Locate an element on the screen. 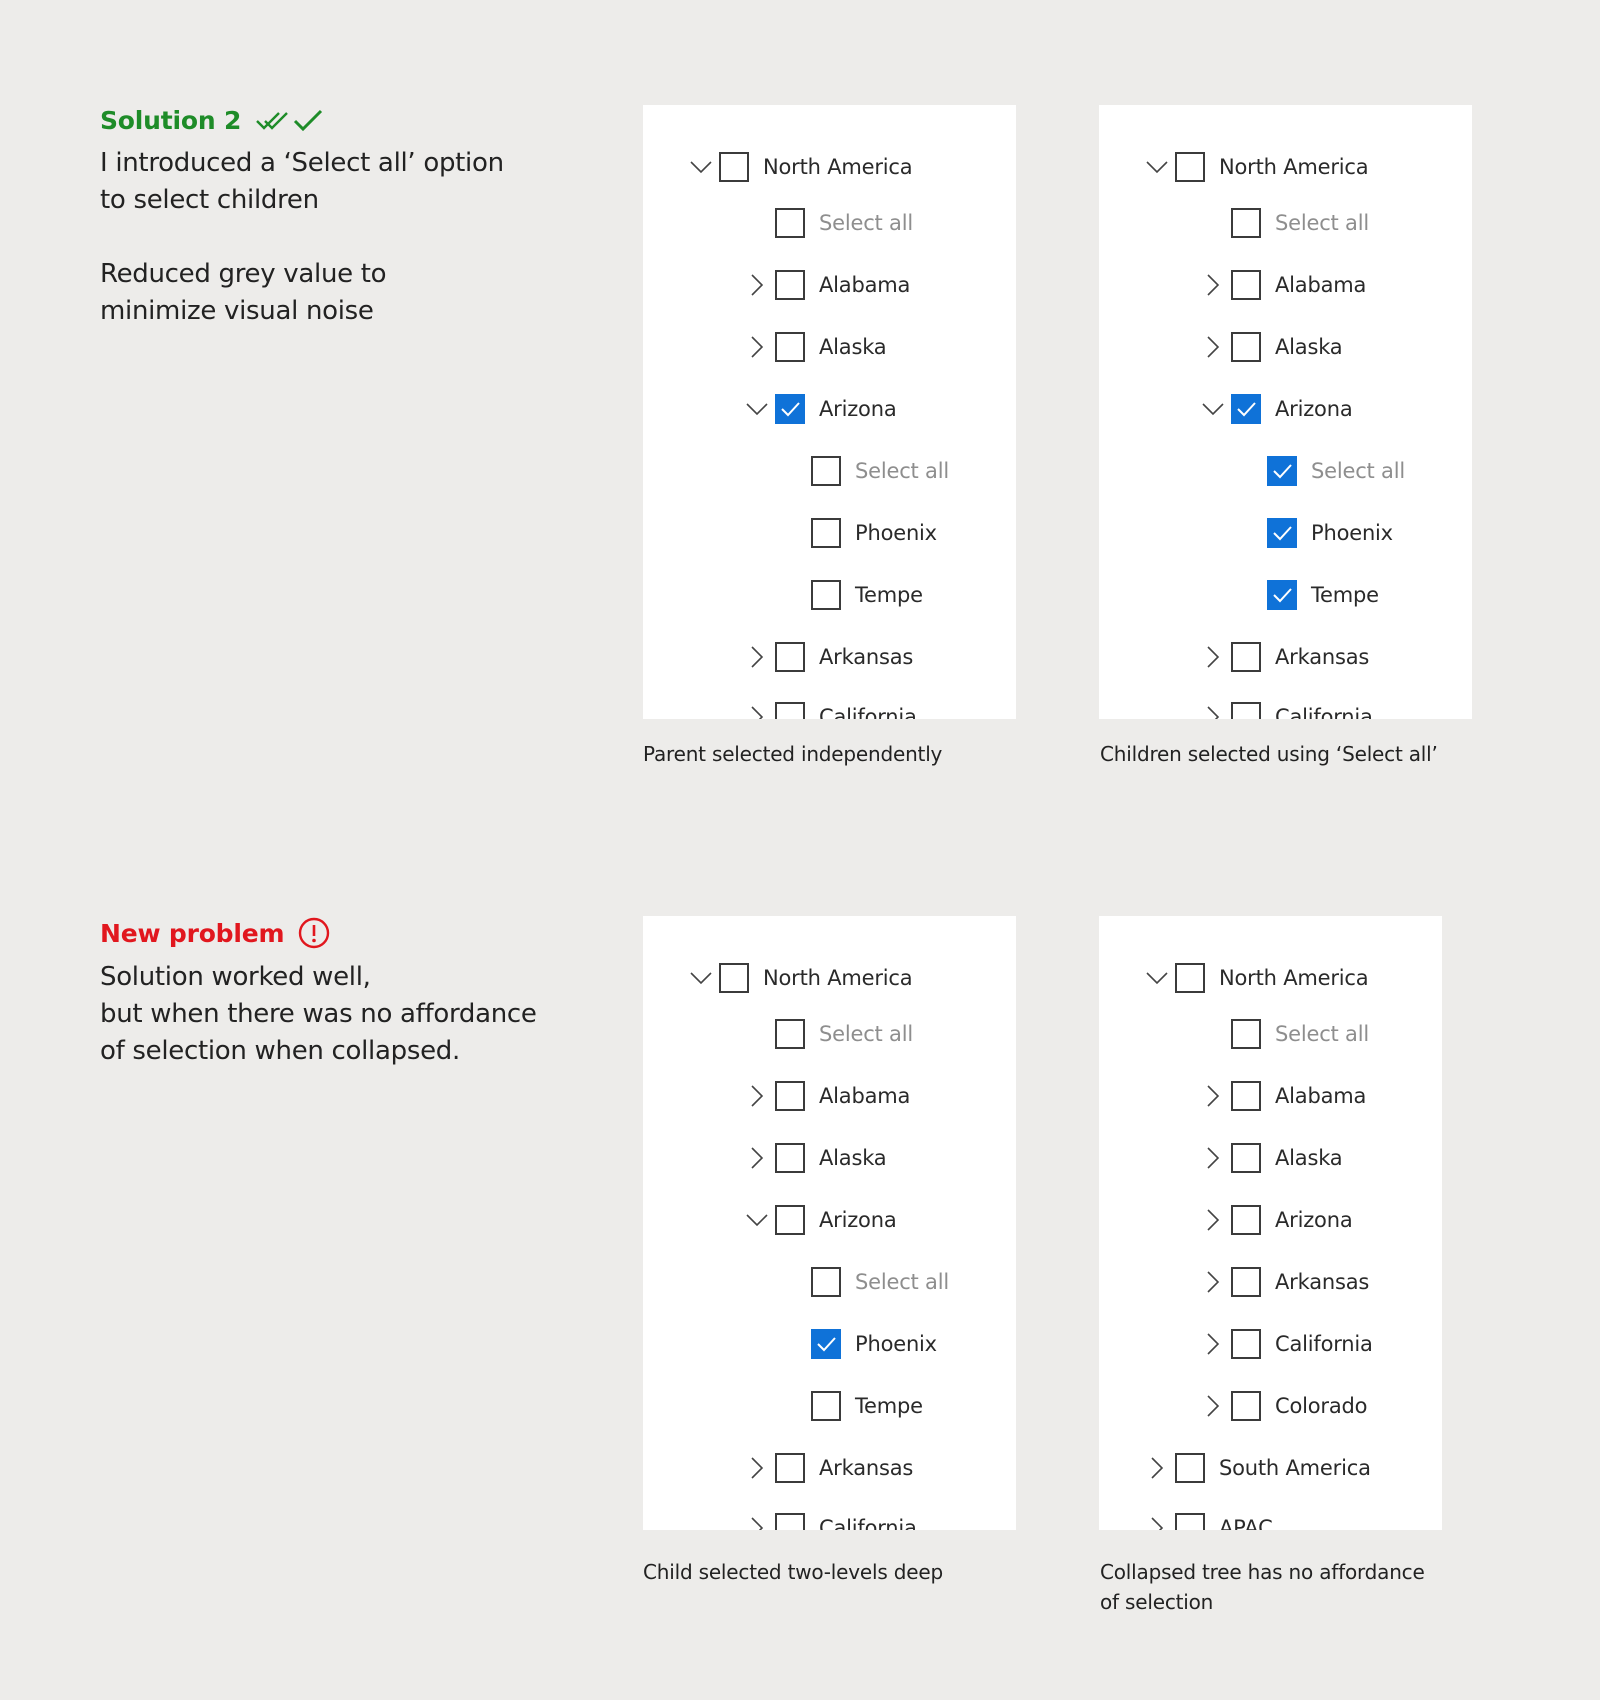 The height and width of the screenshot is (1700, 1600). tree-item-colorado: Colorado is located at coordinates (1270, 1406).